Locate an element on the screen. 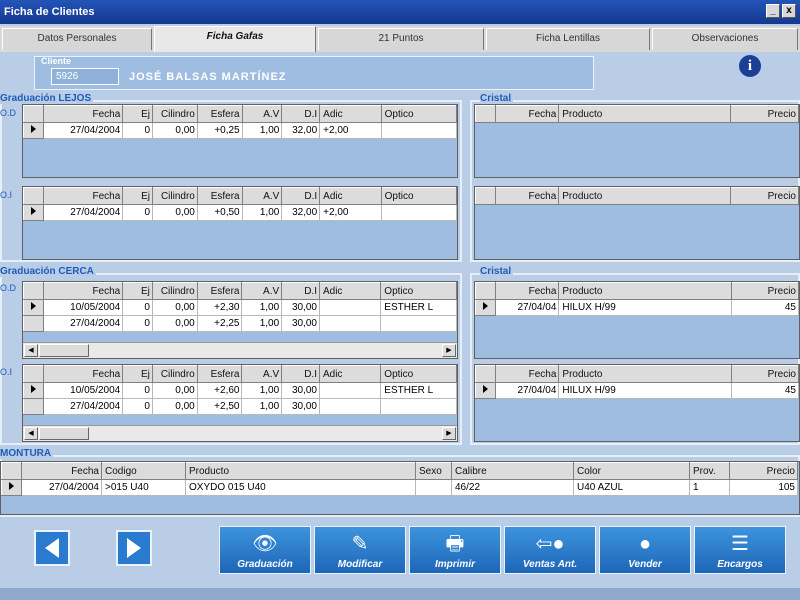  grid-cristal-lejos-od: Fecha Producto Precio is located at coordinates (637, 141).